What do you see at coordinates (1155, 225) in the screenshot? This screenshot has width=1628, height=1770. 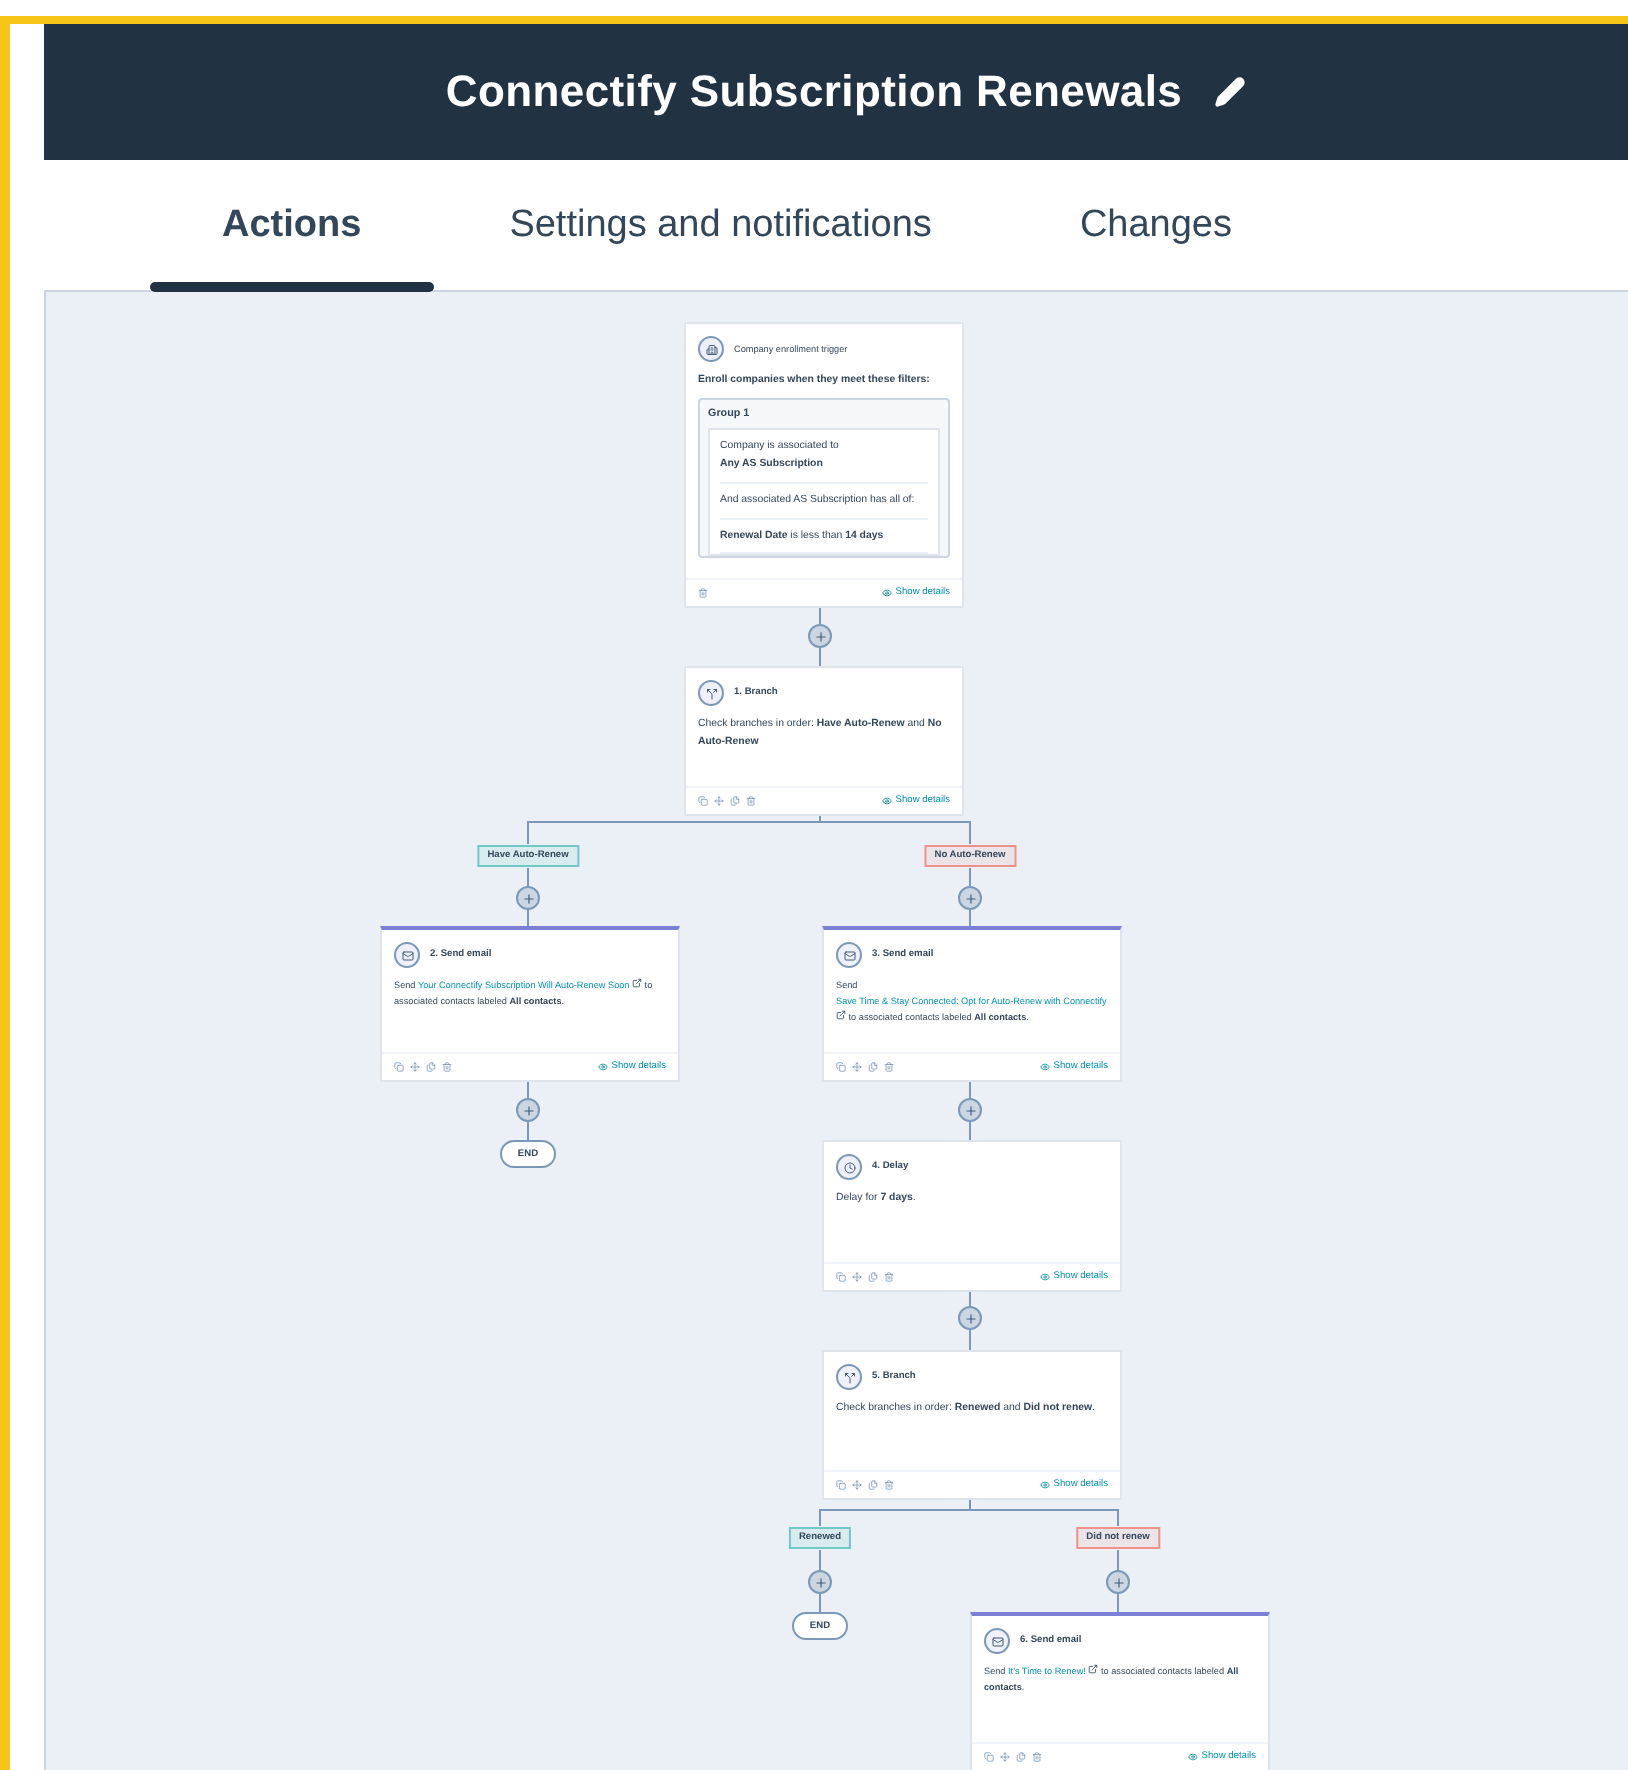 I see `tab: Changes` at bounding box center [1155, 225].